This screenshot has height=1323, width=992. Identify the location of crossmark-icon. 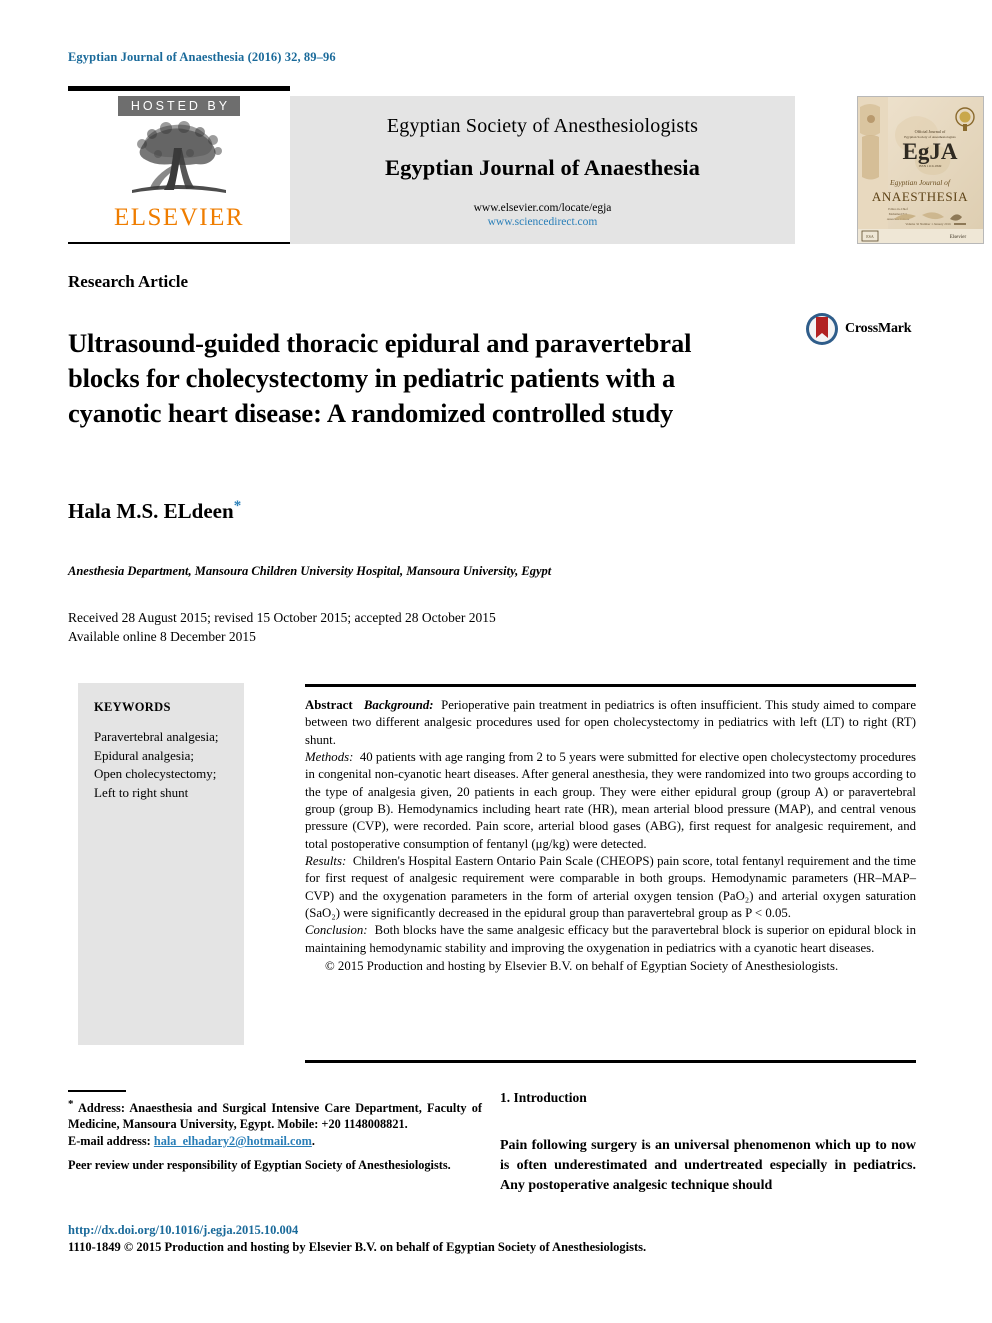
(822, 329).